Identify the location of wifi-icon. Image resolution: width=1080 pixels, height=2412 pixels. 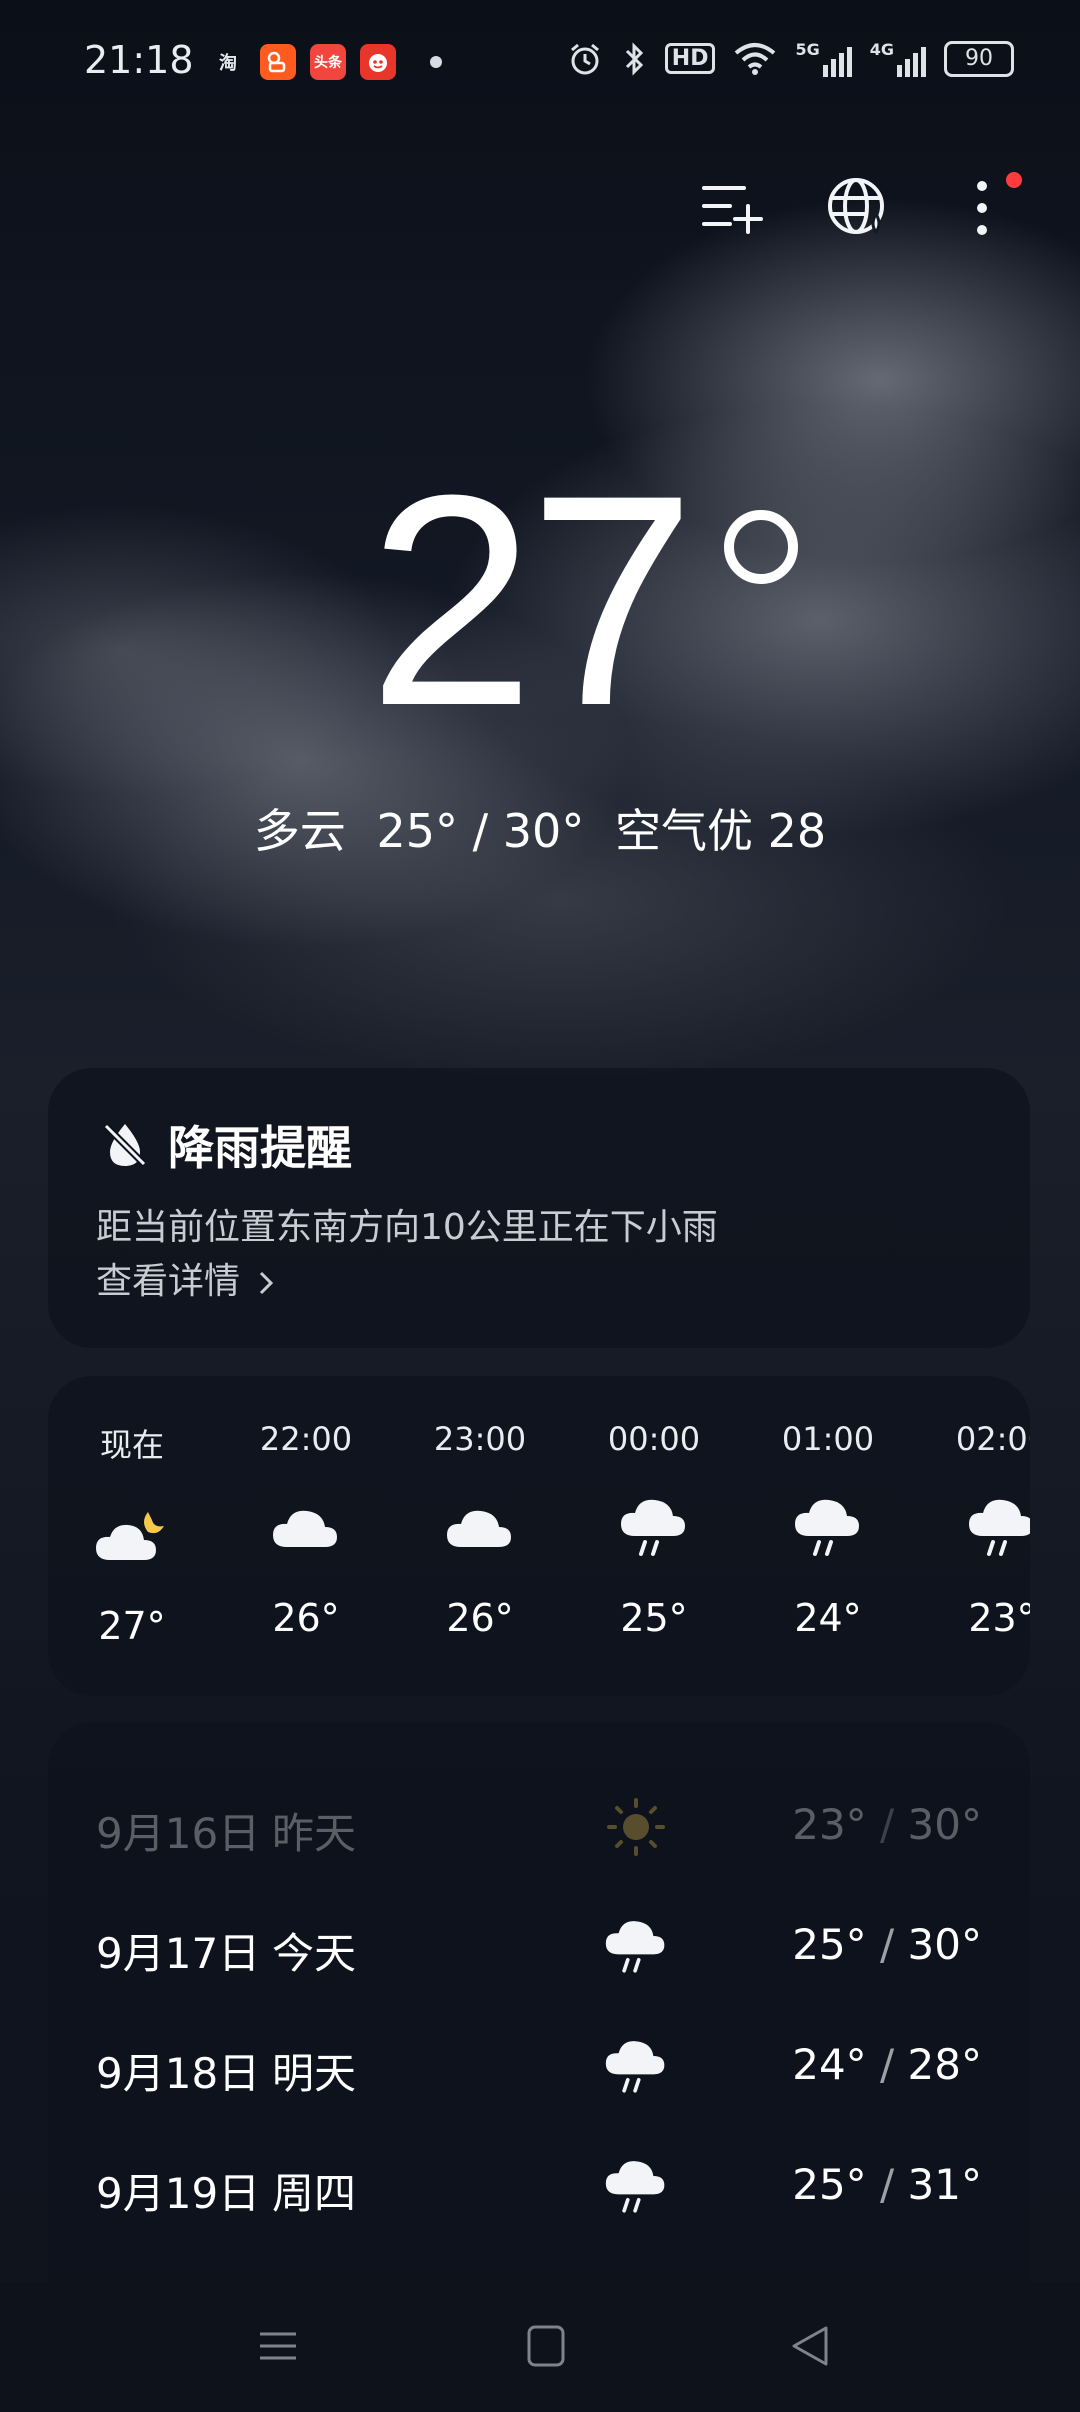
(755, 58).